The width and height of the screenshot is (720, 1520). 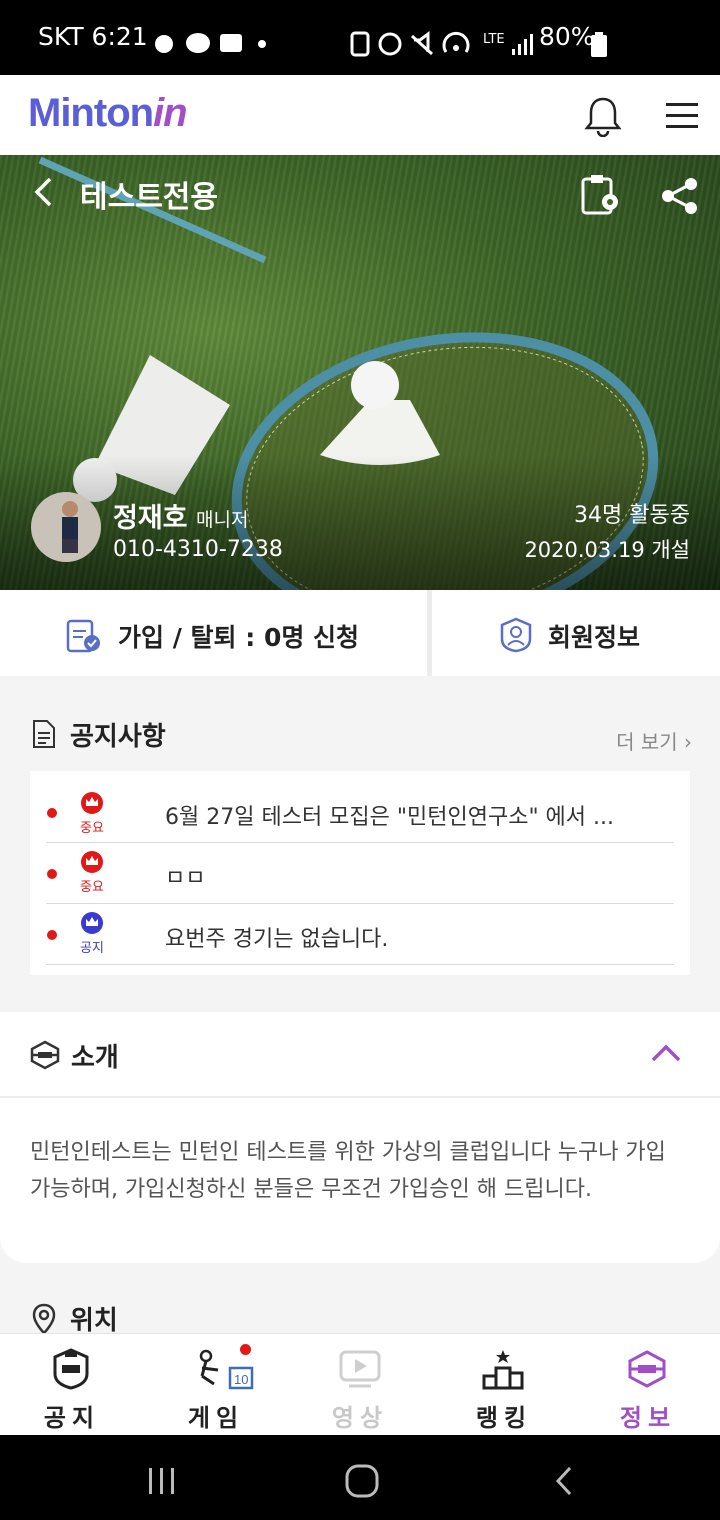 I want to click on system-icons, so click(x=410, y=44).